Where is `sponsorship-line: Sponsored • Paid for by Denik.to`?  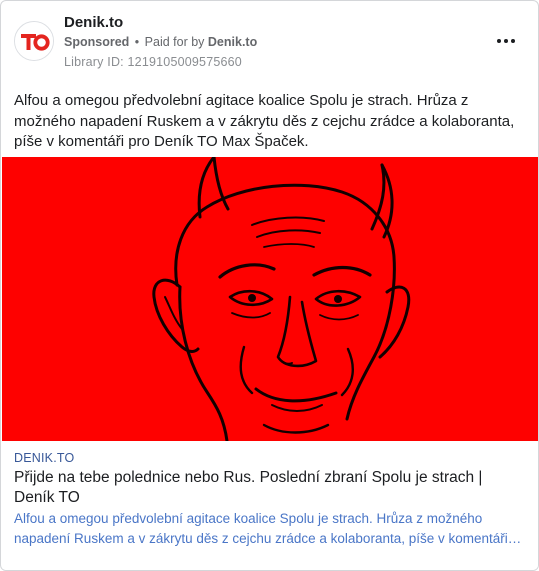 sponsorship-line: Sponsored • Paid for by Denik.to is located at coordinates (160, 42).